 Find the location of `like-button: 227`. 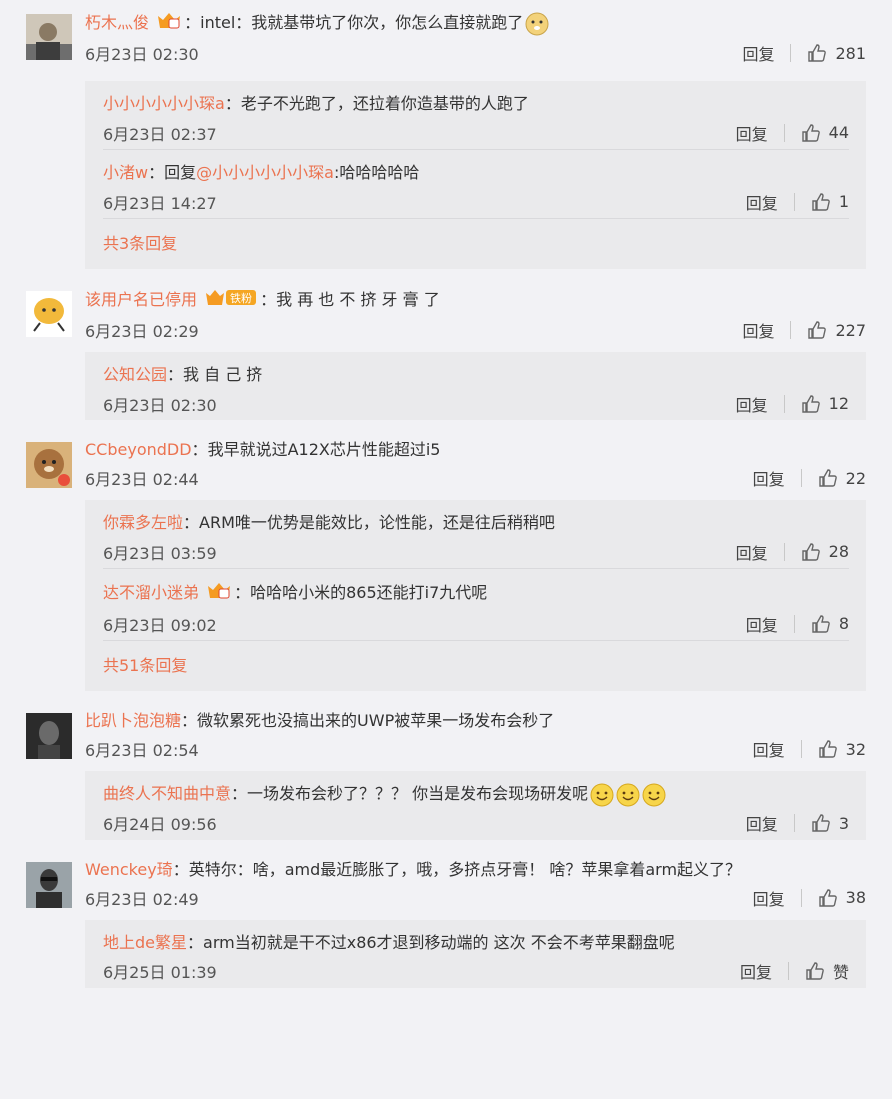

like-button: 227 is located at coordinates (836, 330).